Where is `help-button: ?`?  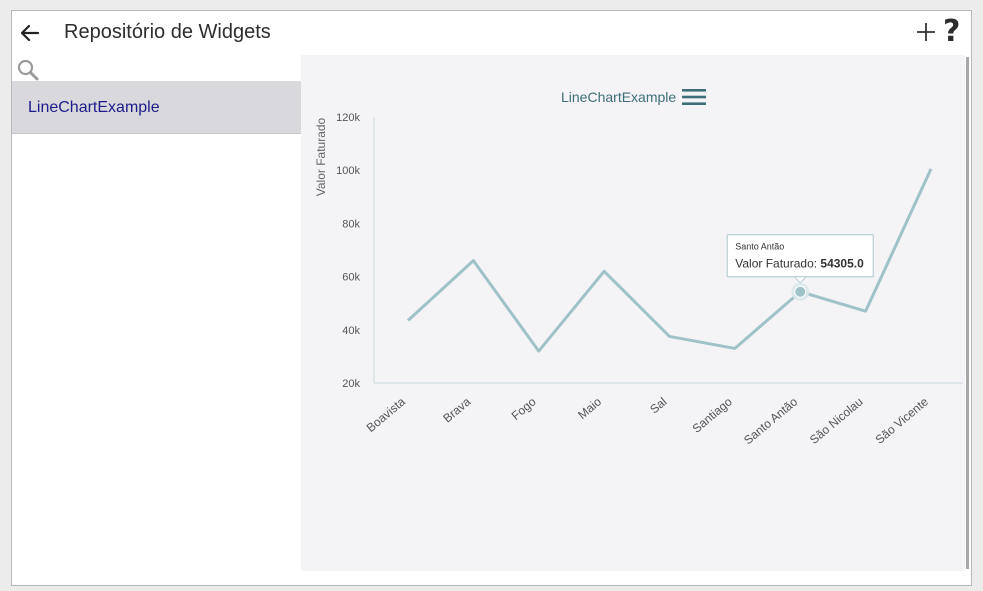 help-button: ? is located at coordinates (956, 31).